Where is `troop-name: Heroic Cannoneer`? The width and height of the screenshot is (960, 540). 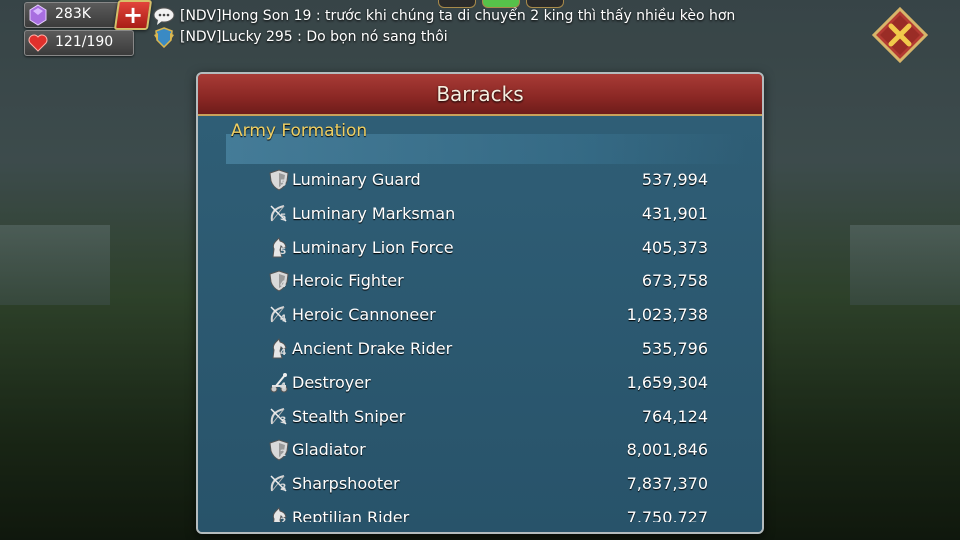
troop-name: Heroic Cannoneer is located at coordinates (364, 315).